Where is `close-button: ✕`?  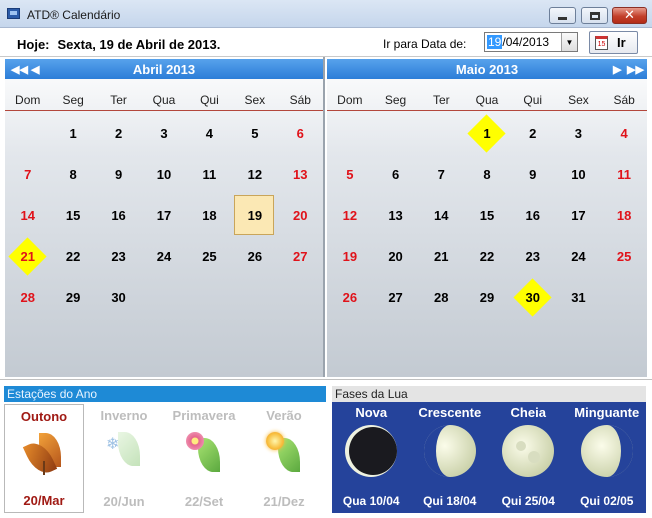 close-button: ✕ is located at coordinates (629, 15).